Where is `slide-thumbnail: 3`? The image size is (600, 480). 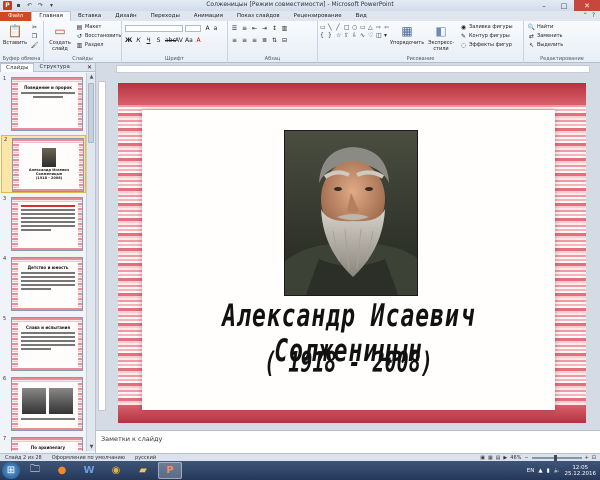 slide-thumbnail: 3 is located at coordinates (43, 224).